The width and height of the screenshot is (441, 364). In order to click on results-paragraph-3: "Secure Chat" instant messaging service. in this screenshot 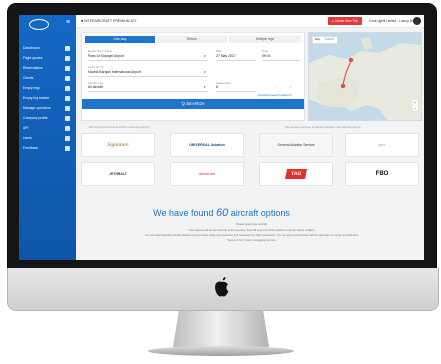, I will do `click(251, 240)`.